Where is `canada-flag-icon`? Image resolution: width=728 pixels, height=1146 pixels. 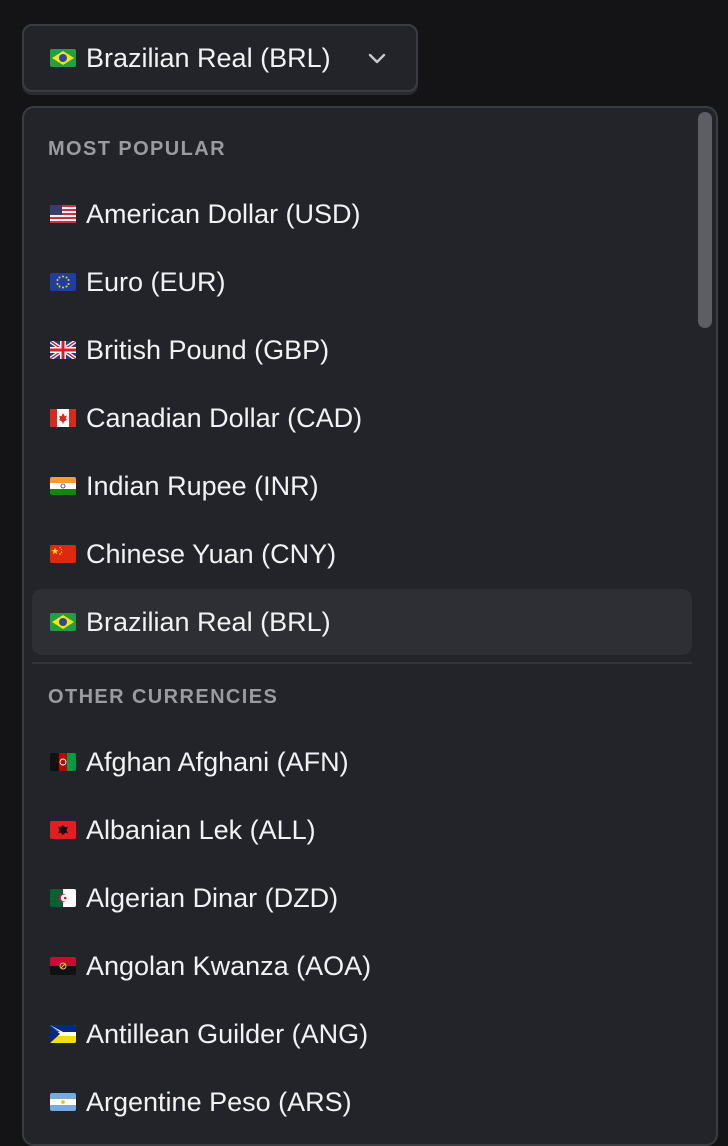
canada-flag-icon is located at coordinates (63, 418).